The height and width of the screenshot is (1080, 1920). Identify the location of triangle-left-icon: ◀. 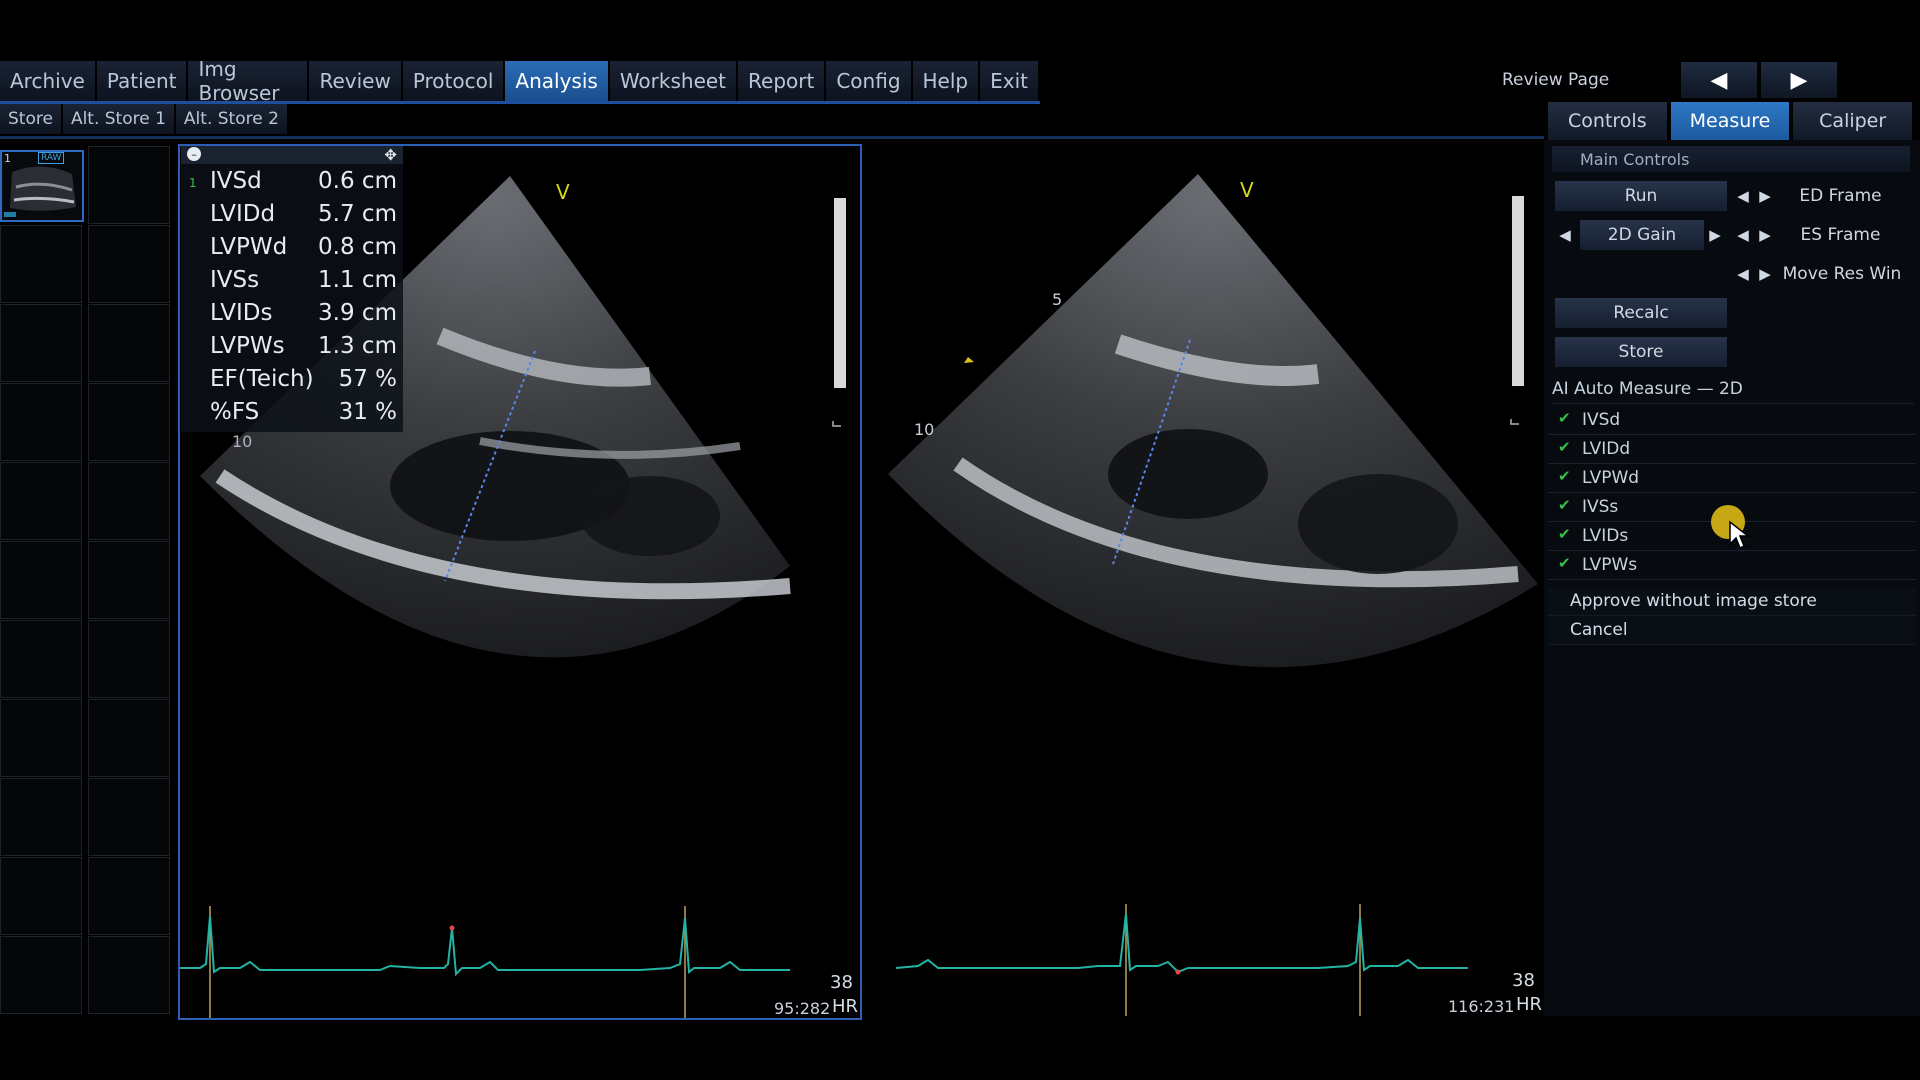
(1719, 80).